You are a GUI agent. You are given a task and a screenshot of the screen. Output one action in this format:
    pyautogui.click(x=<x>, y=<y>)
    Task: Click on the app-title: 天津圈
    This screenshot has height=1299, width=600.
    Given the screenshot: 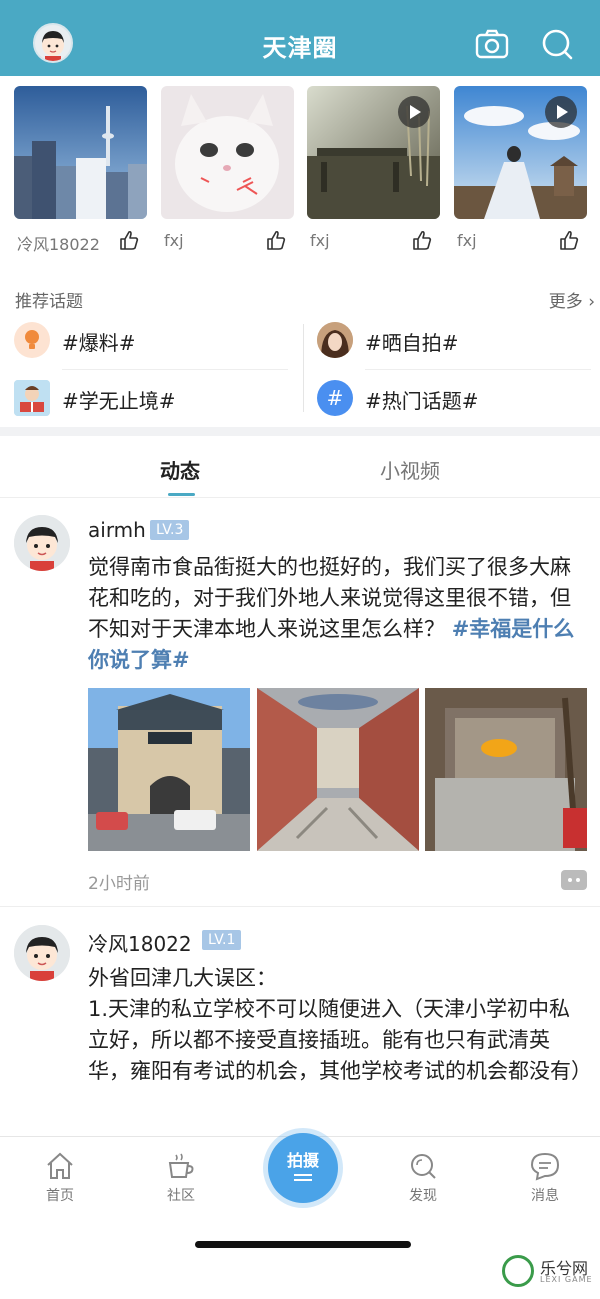 What is the action you would take?
    pyautogui.click(x=300, y=48)
    